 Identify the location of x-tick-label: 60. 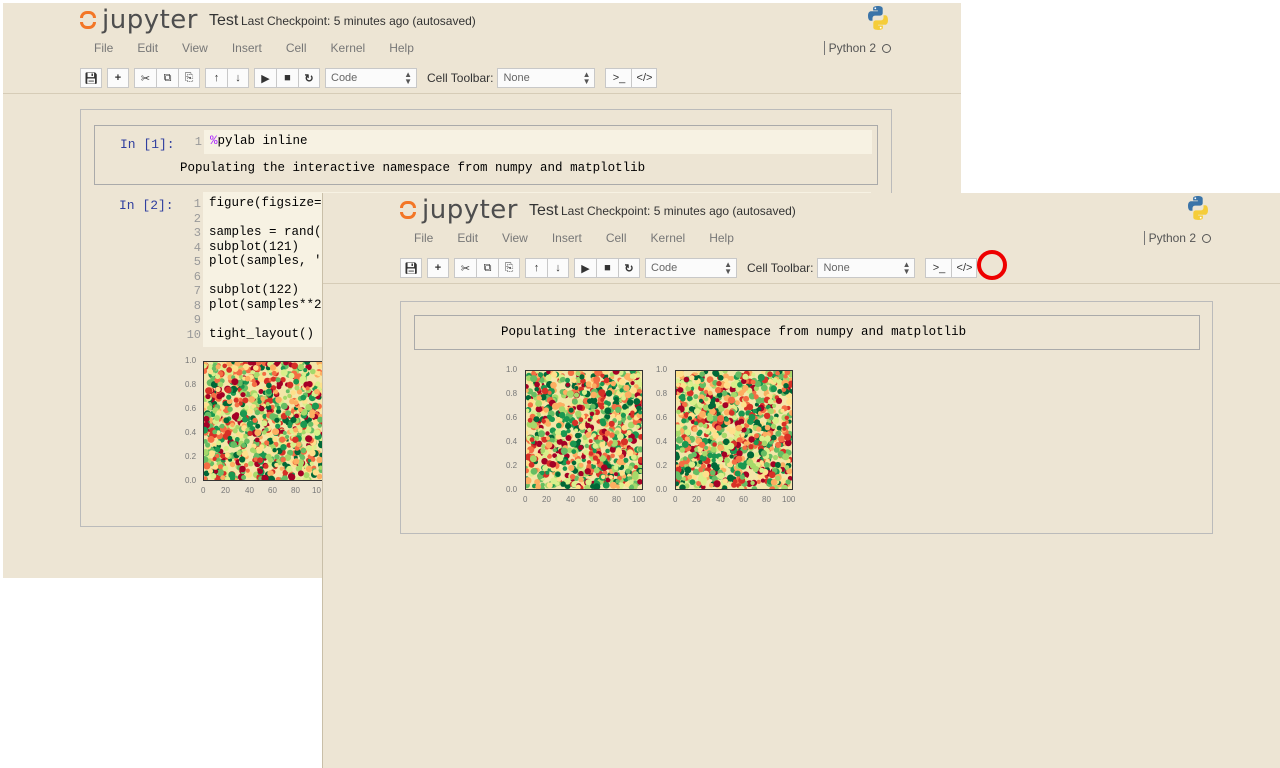
(272, 490).